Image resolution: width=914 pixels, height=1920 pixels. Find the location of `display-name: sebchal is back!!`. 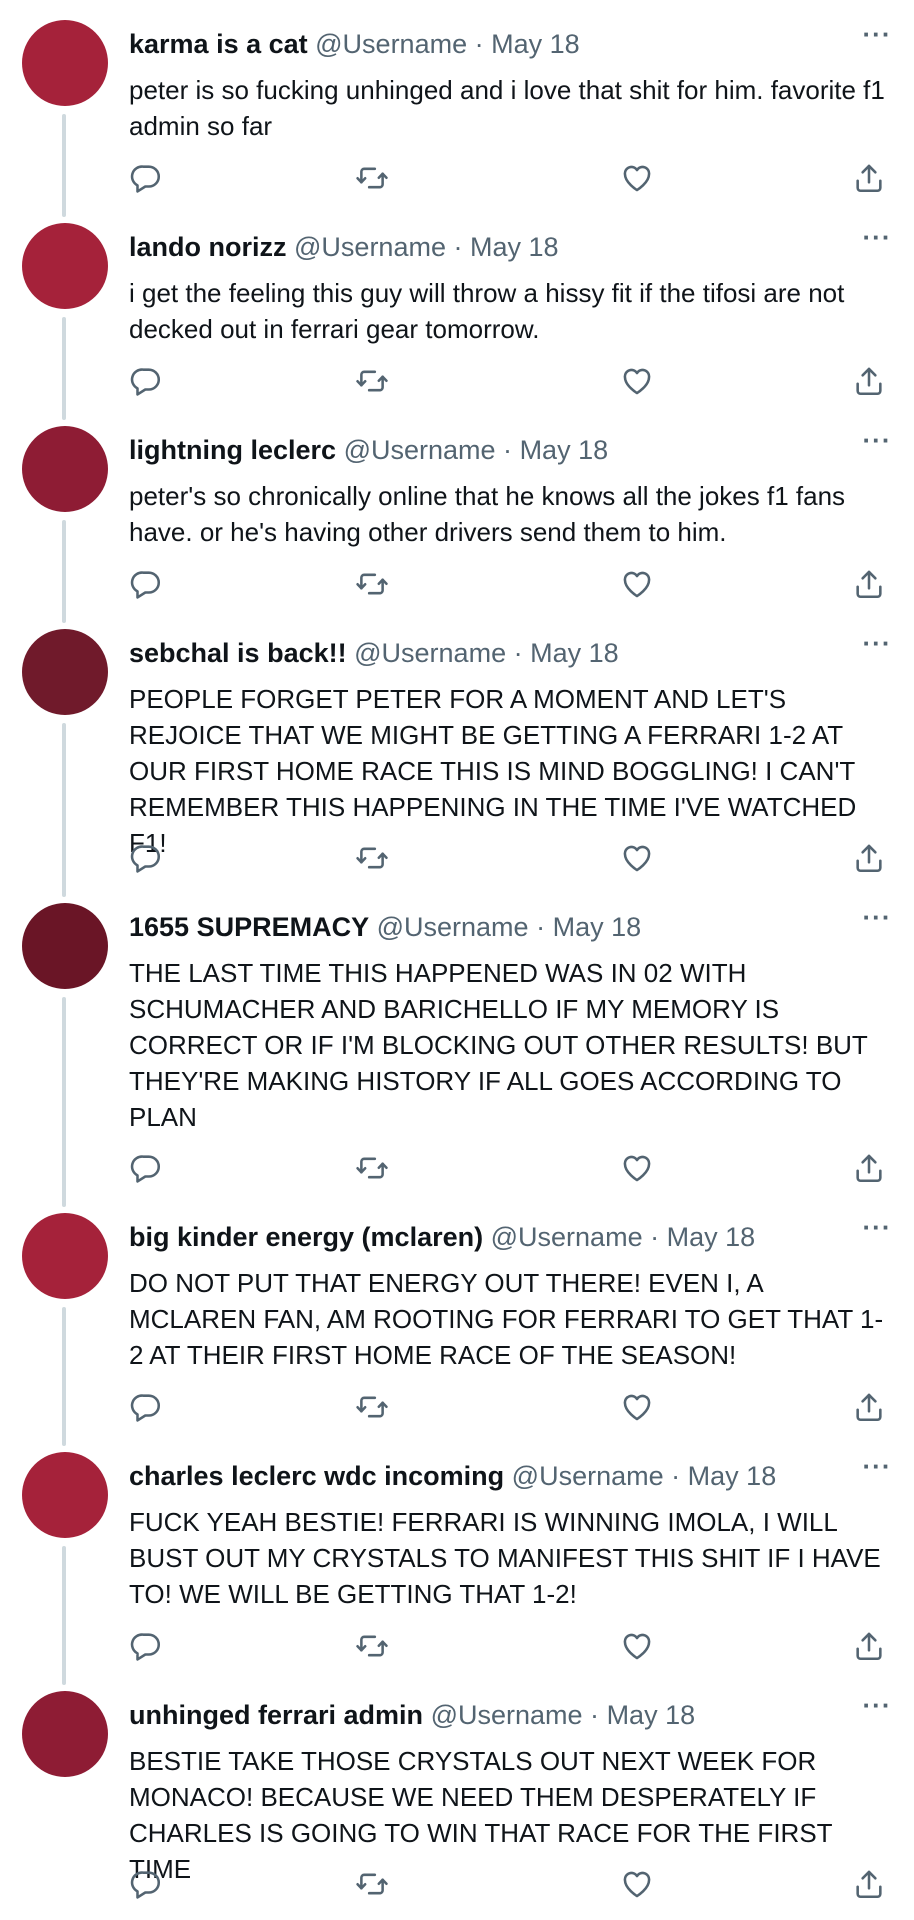

display-name: sebchal is back!! is located at coordinates (238, 653).